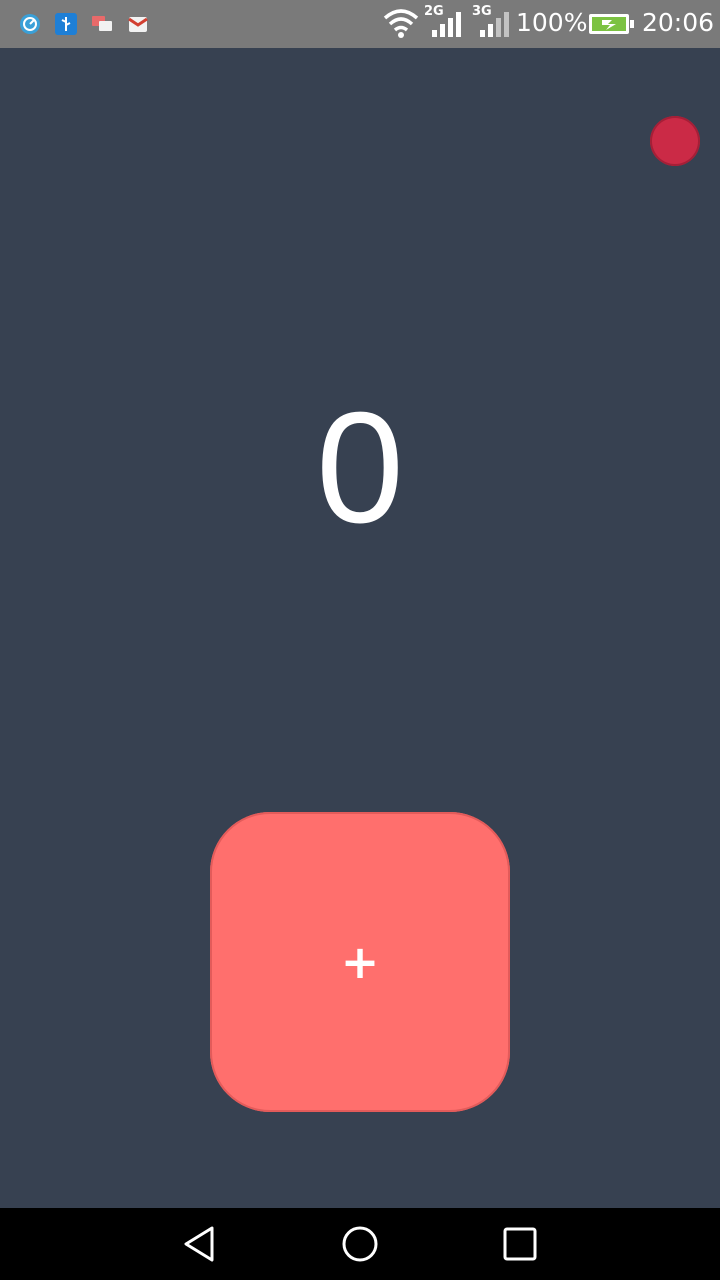 This screenshot has width=720, height=1280. What do you see at coordinates (401, 23) in the screenshot?
I see `wifi-icon` at bounding box center [401, 23].